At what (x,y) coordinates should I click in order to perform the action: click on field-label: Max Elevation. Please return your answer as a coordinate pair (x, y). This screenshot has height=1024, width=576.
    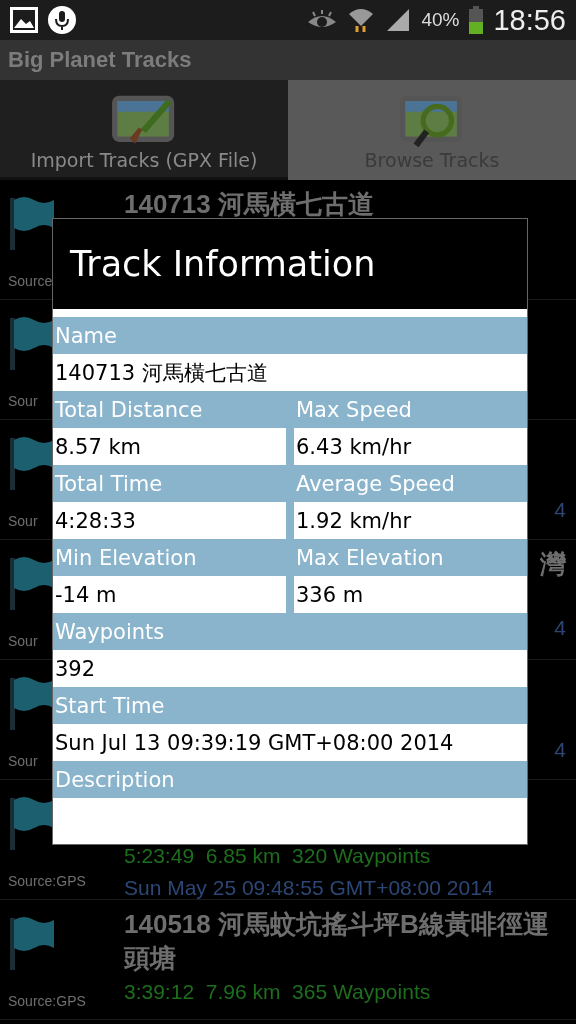
    Looking at the image, I should click on (370, 557).